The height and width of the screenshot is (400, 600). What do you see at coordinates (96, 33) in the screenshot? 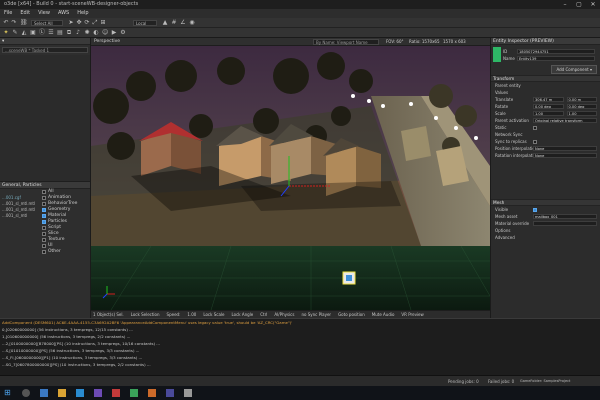
I see `material-icon: ◐` at bounding box center [96, 33].